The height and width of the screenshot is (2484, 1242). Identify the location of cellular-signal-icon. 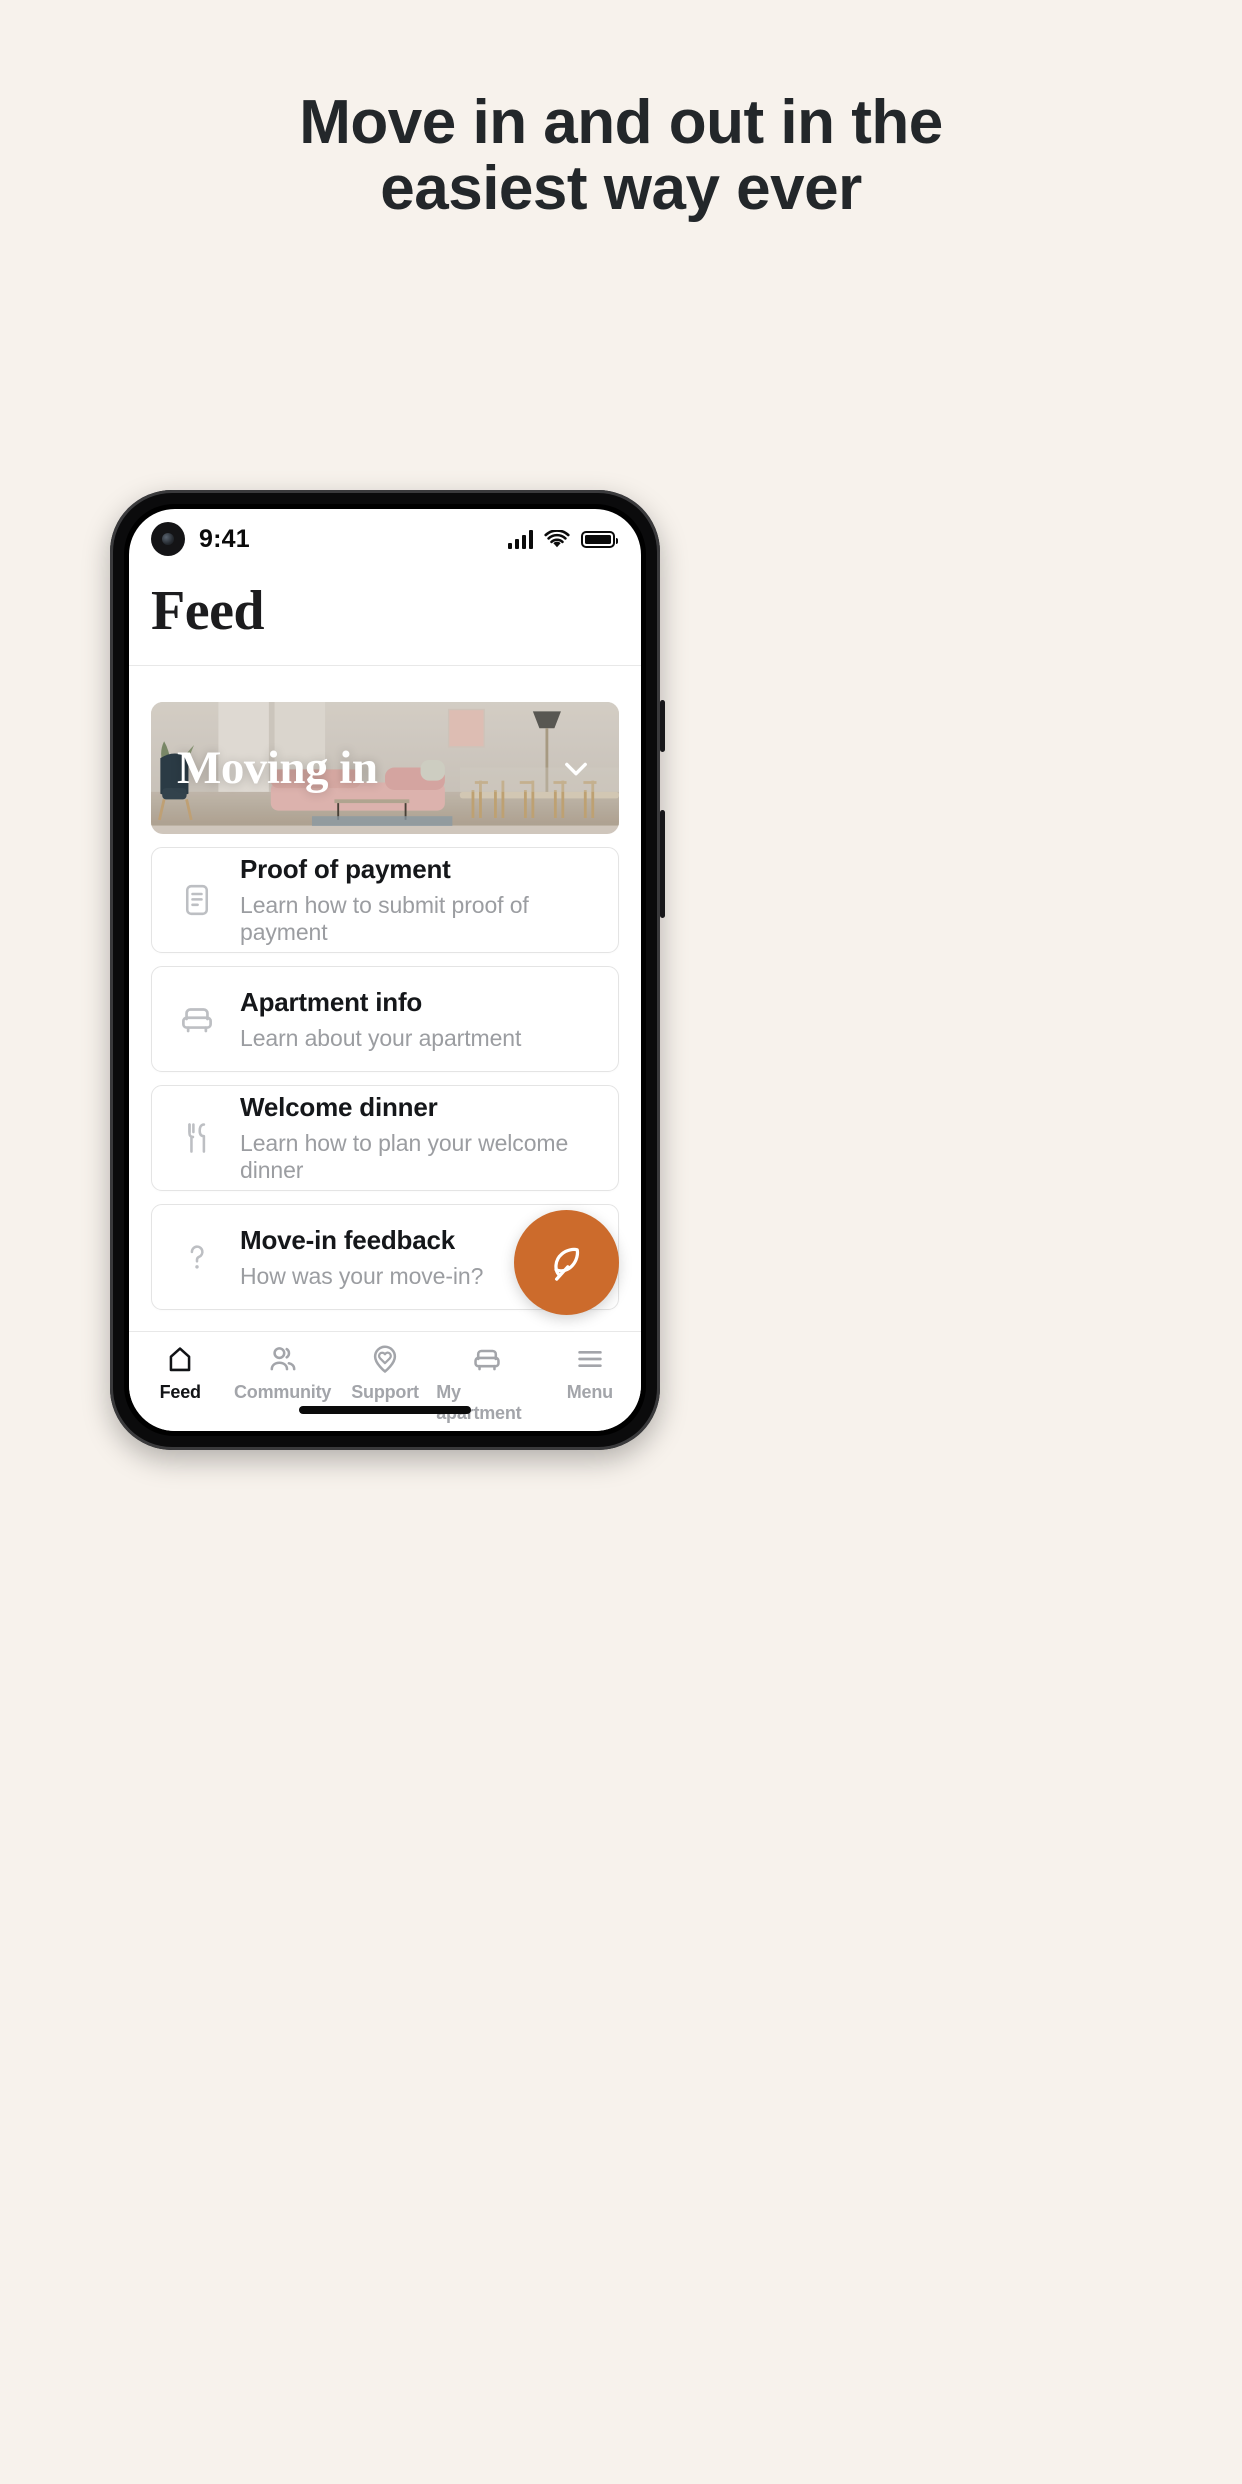
(520, 539).